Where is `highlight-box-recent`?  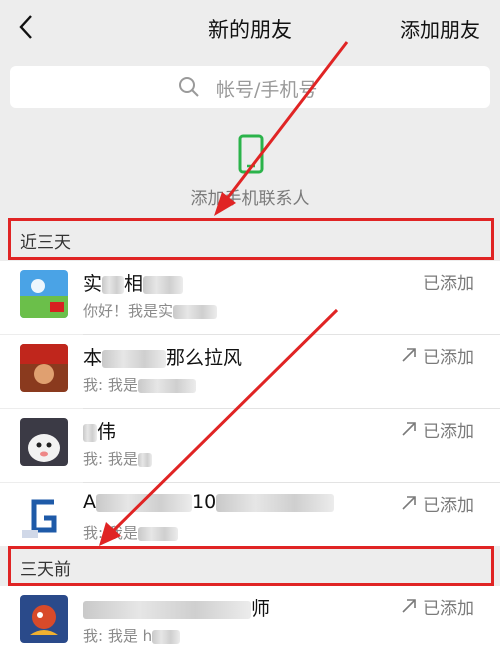 highlight-box-recent is located at coordinates (251, 239).